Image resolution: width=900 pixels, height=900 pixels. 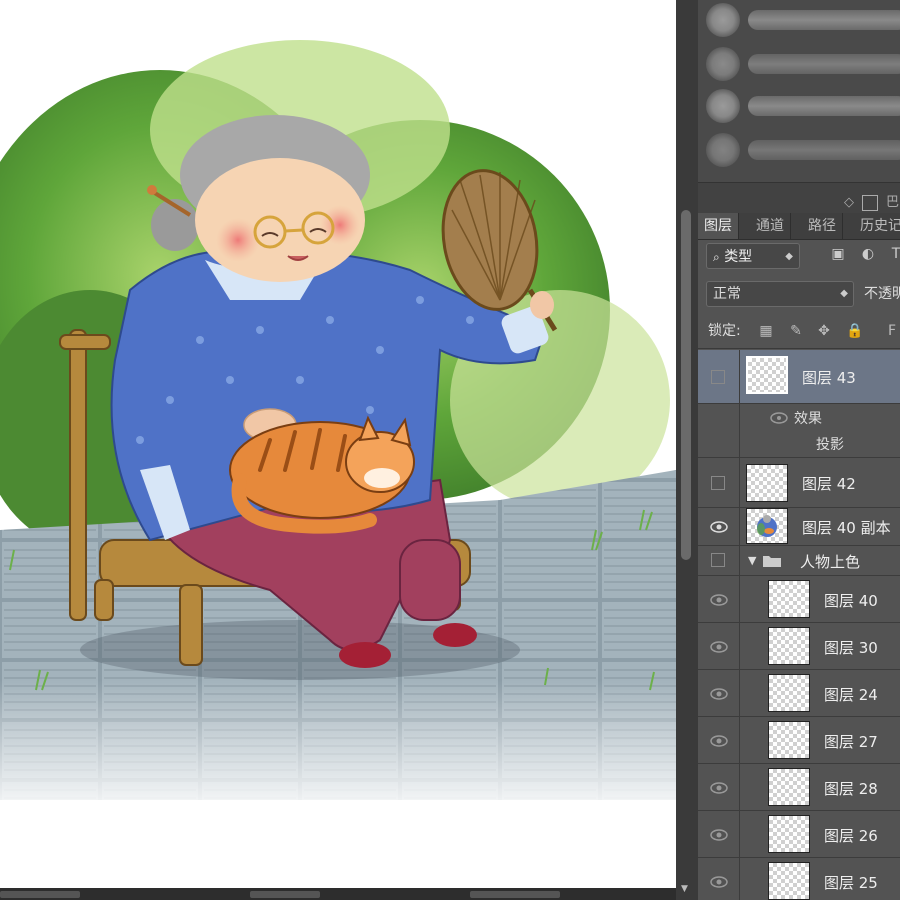 I want to click on scrollbar-thumb, so click(x=686, y=385).